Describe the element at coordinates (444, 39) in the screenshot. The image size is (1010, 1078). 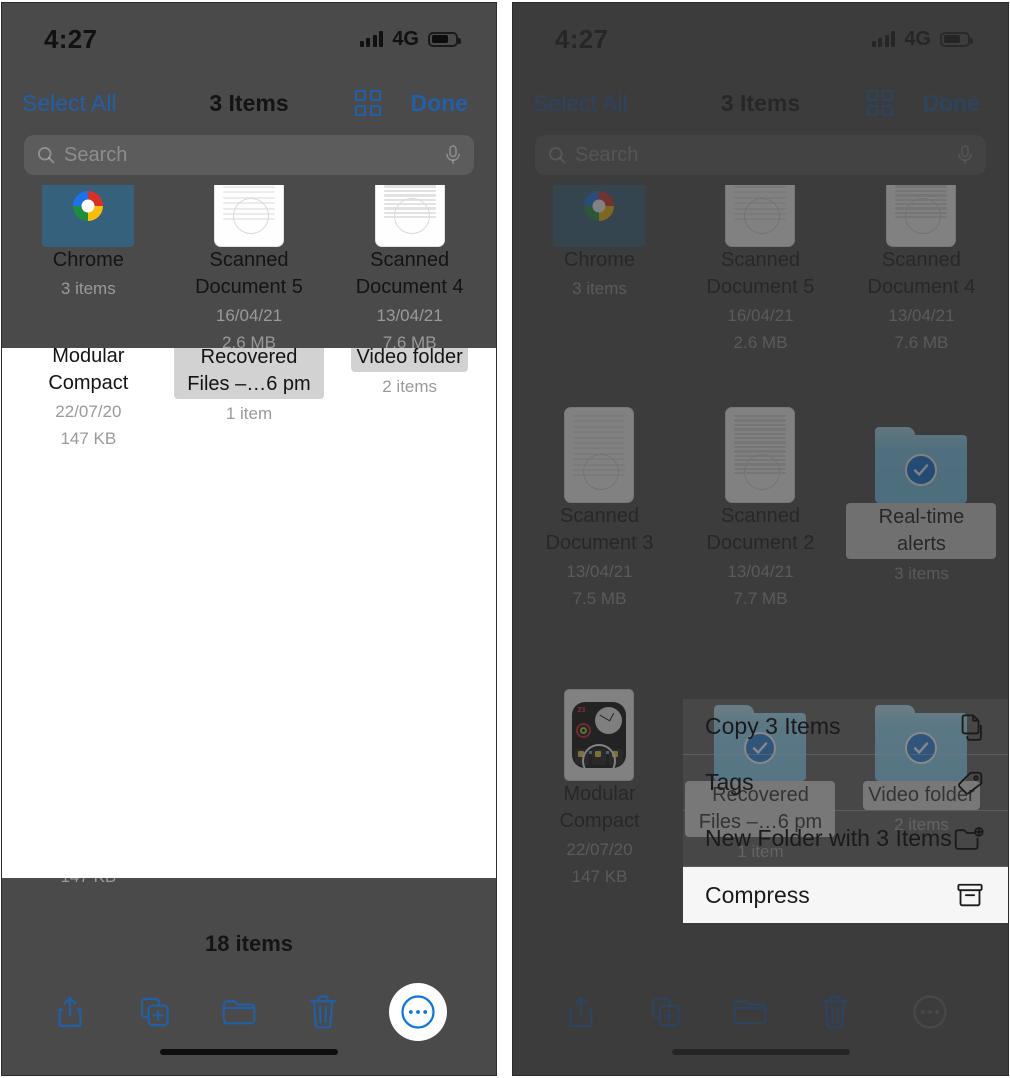
I see `battery-icon` at that location.